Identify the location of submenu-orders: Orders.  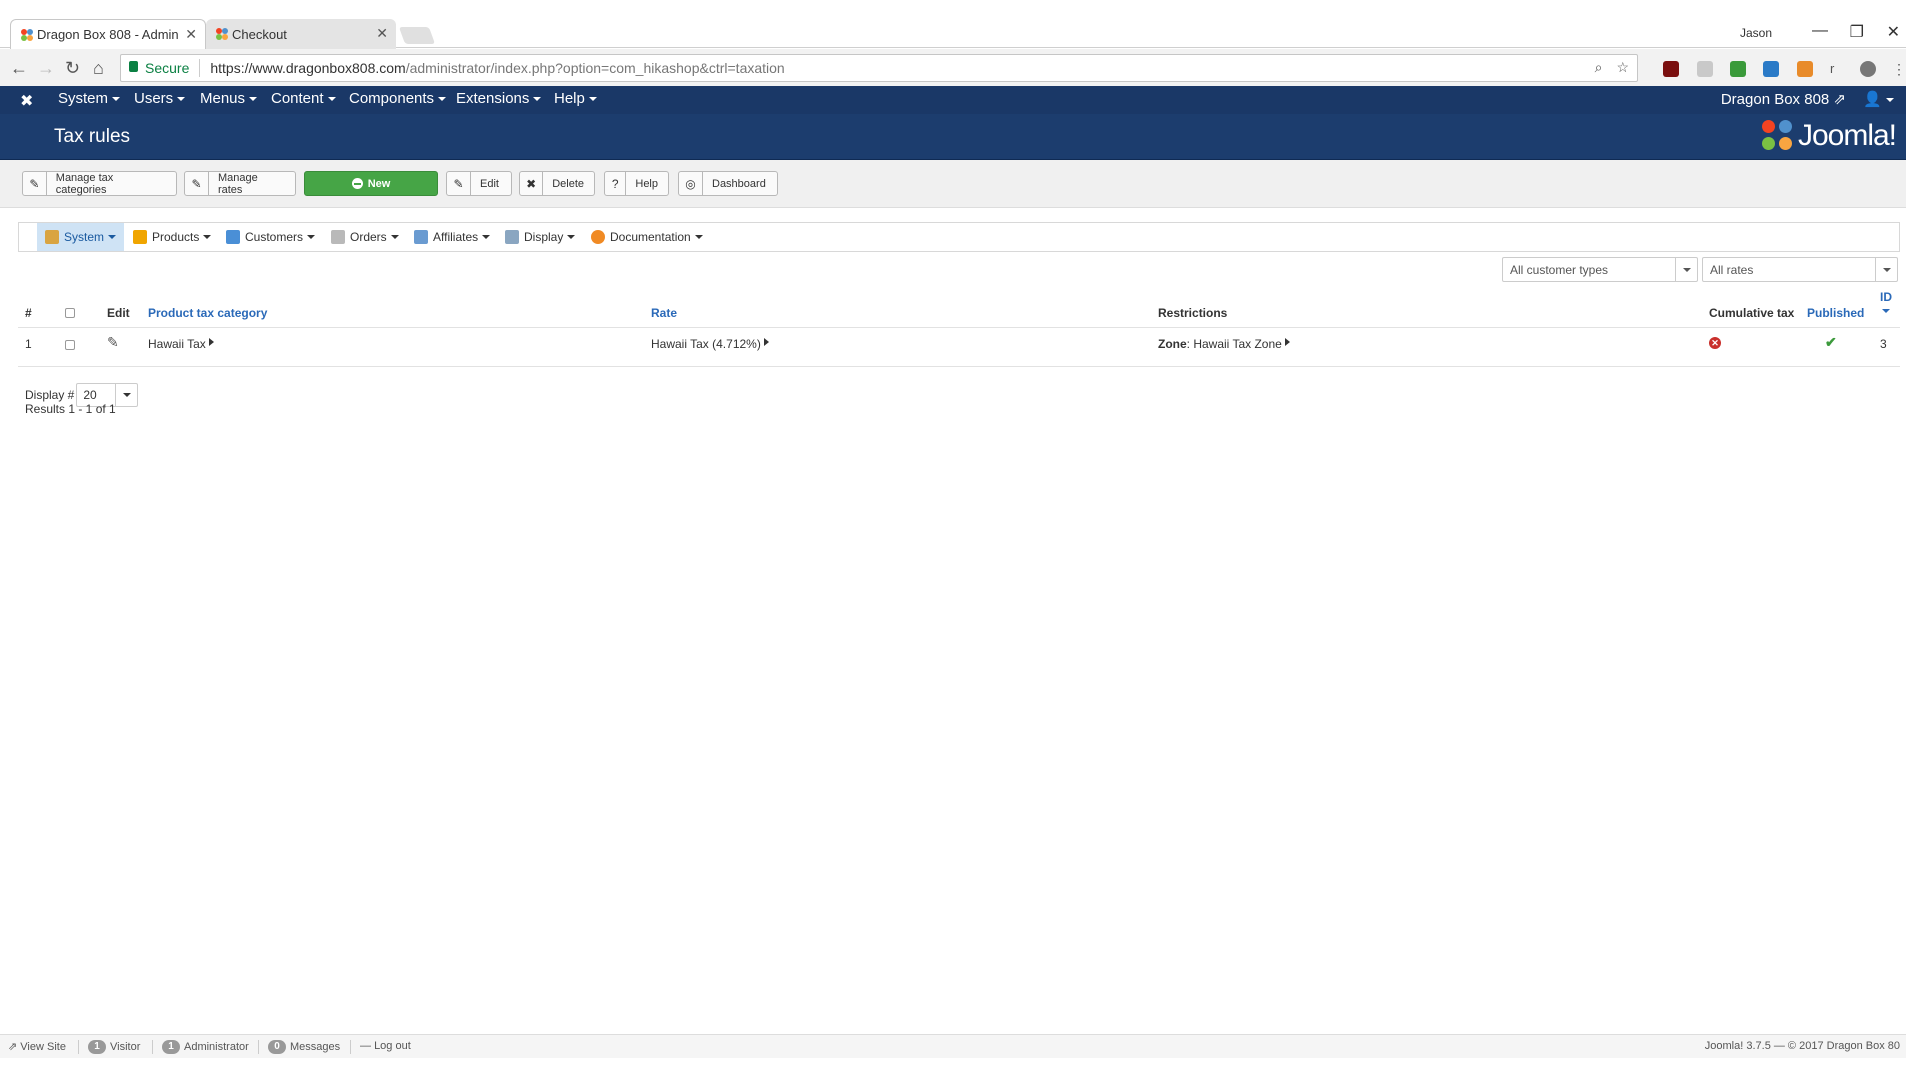
(365, 237).